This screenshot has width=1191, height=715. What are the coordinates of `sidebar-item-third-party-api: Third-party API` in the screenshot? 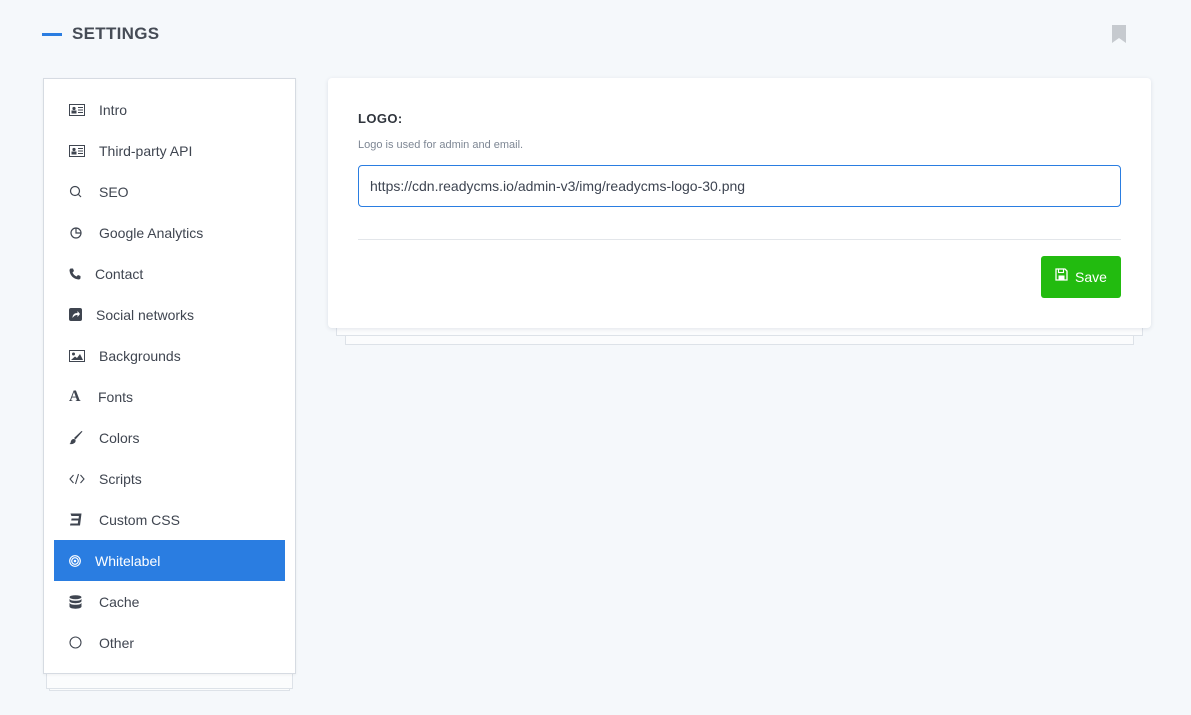 It's located at (169, 150).